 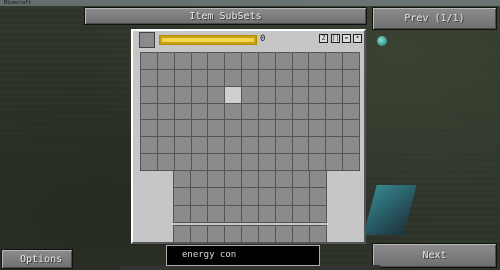 I want to click on search-bar, so click(x=208, y=40).